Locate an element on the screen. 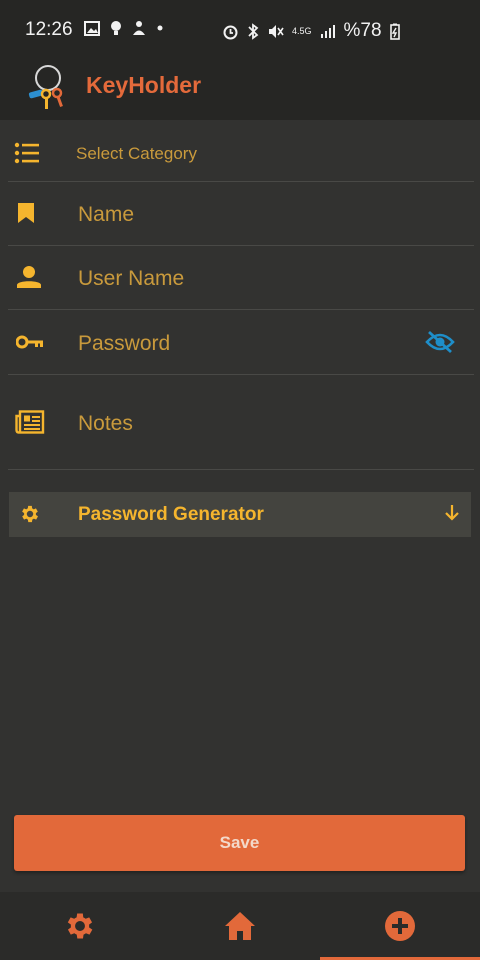  nav-settings is located at coordinates (80, 926).